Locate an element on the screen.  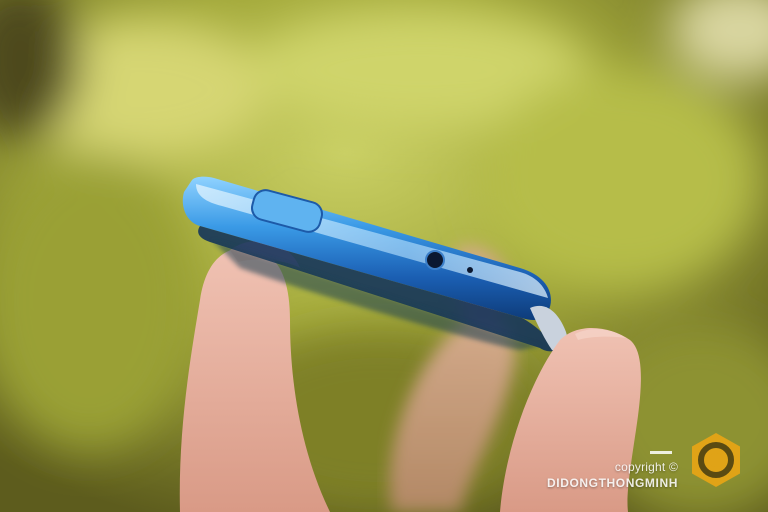
watermark-copyright: copyright © is located at coordinates (646, 467).